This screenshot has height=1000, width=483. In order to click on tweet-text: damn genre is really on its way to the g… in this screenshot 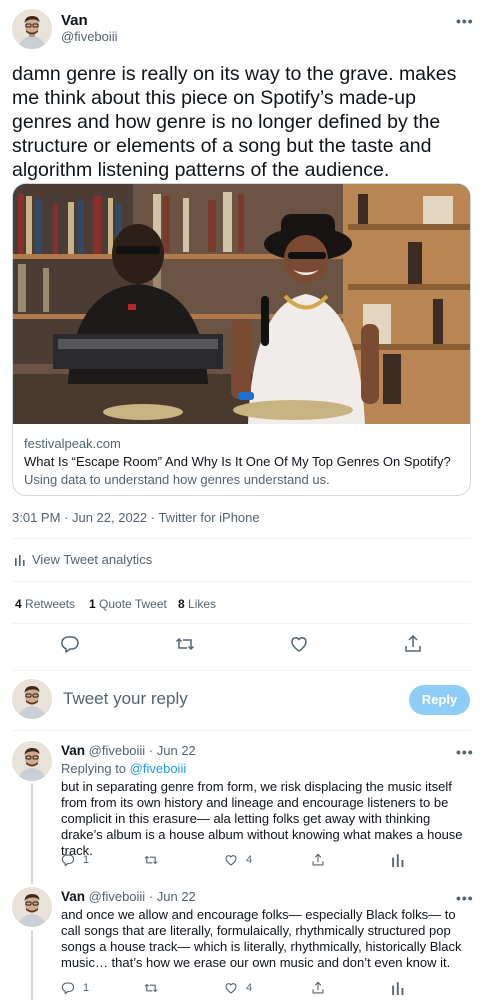, I will do `click(234, 122)`.